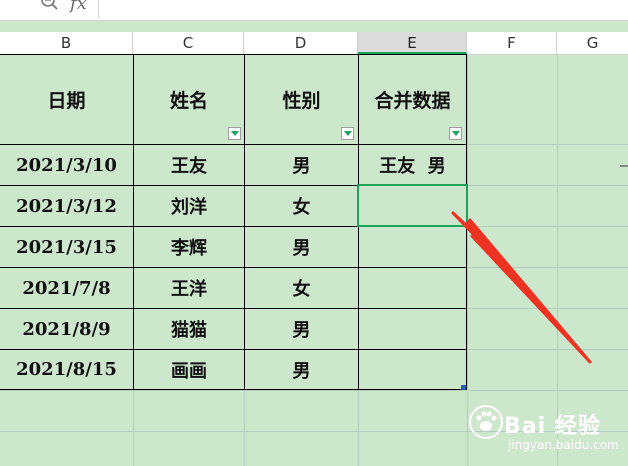  I want to click on baidu-watermark: Bai 经验 jingyan.baidu.com, so click(543, 431).